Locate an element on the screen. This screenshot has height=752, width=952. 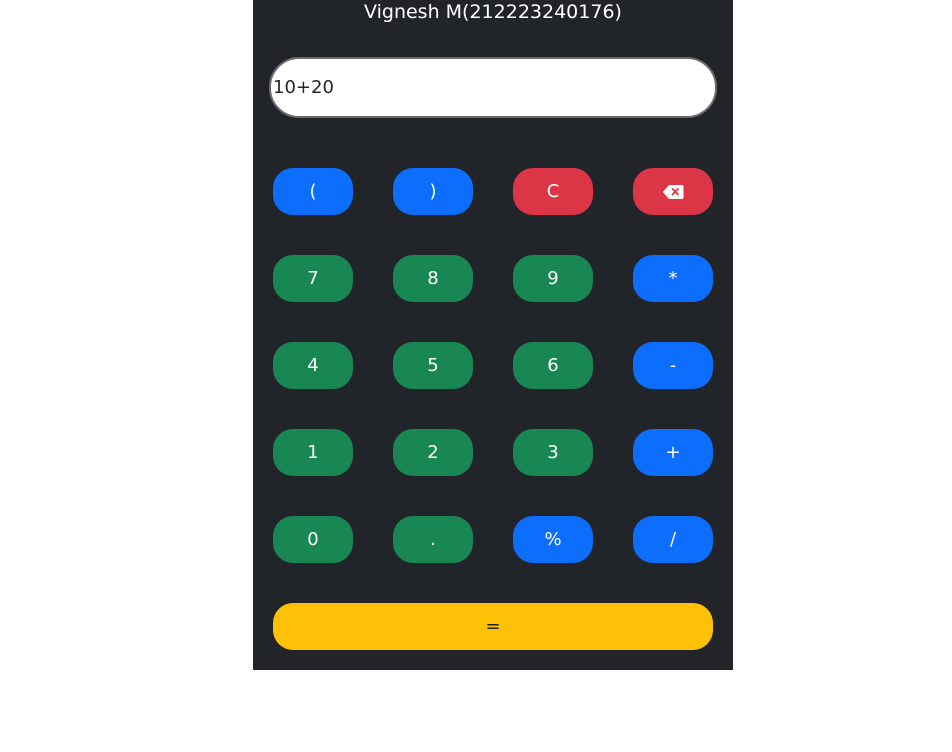
digit-8-button: 8 is located at coordinates (433, 278).